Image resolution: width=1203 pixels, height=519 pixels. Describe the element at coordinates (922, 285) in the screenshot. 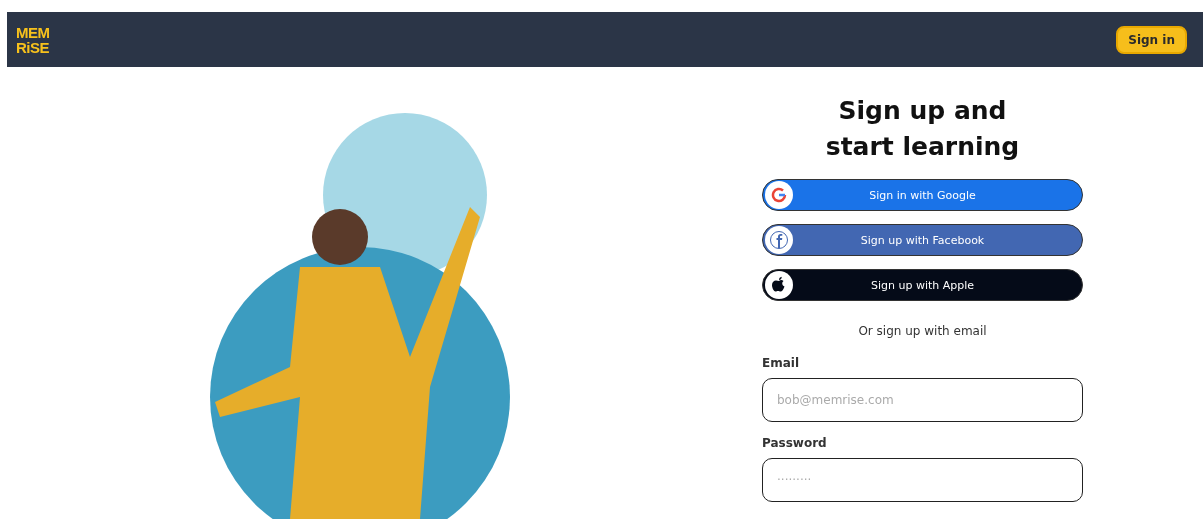

I see `apple-signup-button: Sign up with Apple` at that location.